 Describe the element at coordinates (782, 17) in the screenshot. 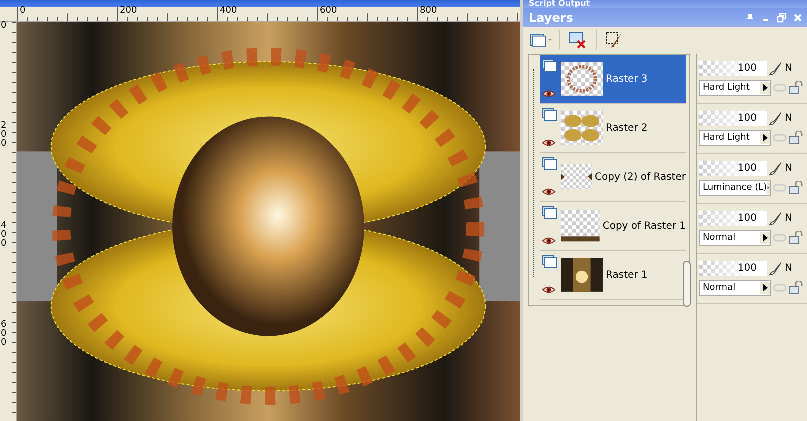

I see `restore-icon` at that location.